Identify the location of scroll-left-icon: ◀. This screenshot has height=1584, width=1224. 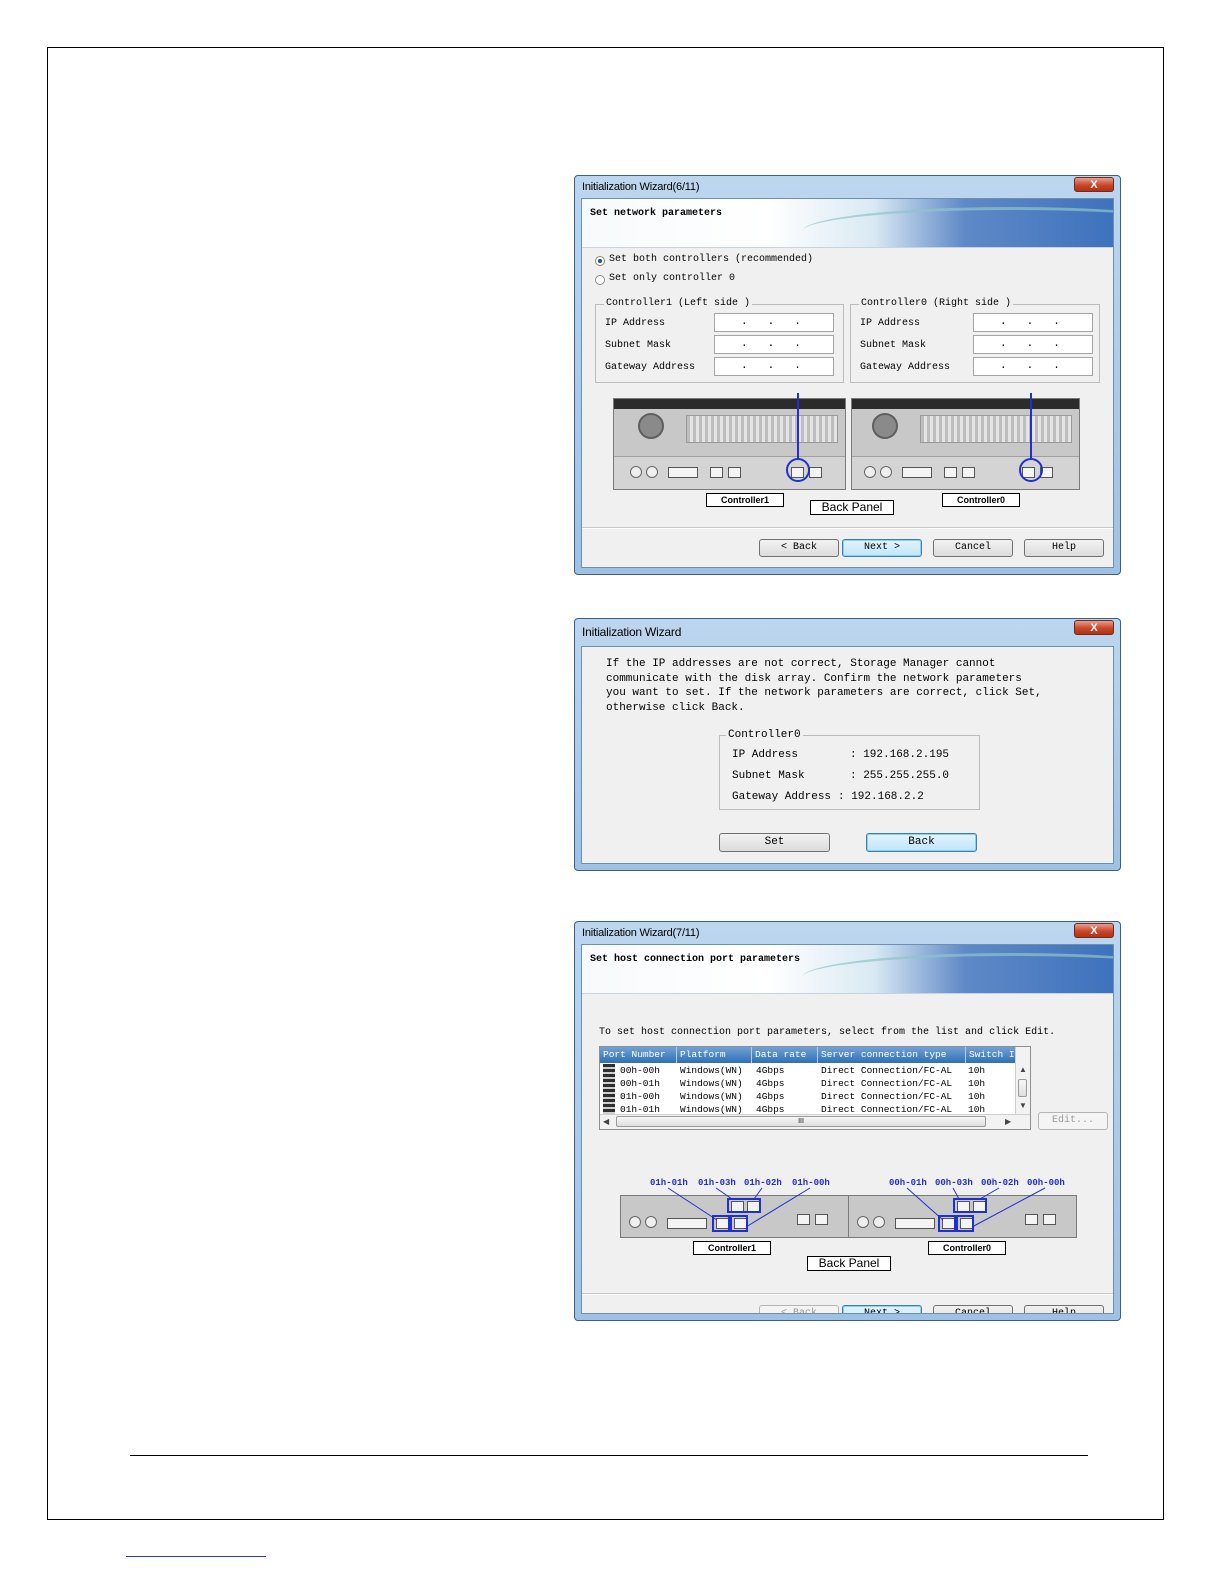
(606, 1121).